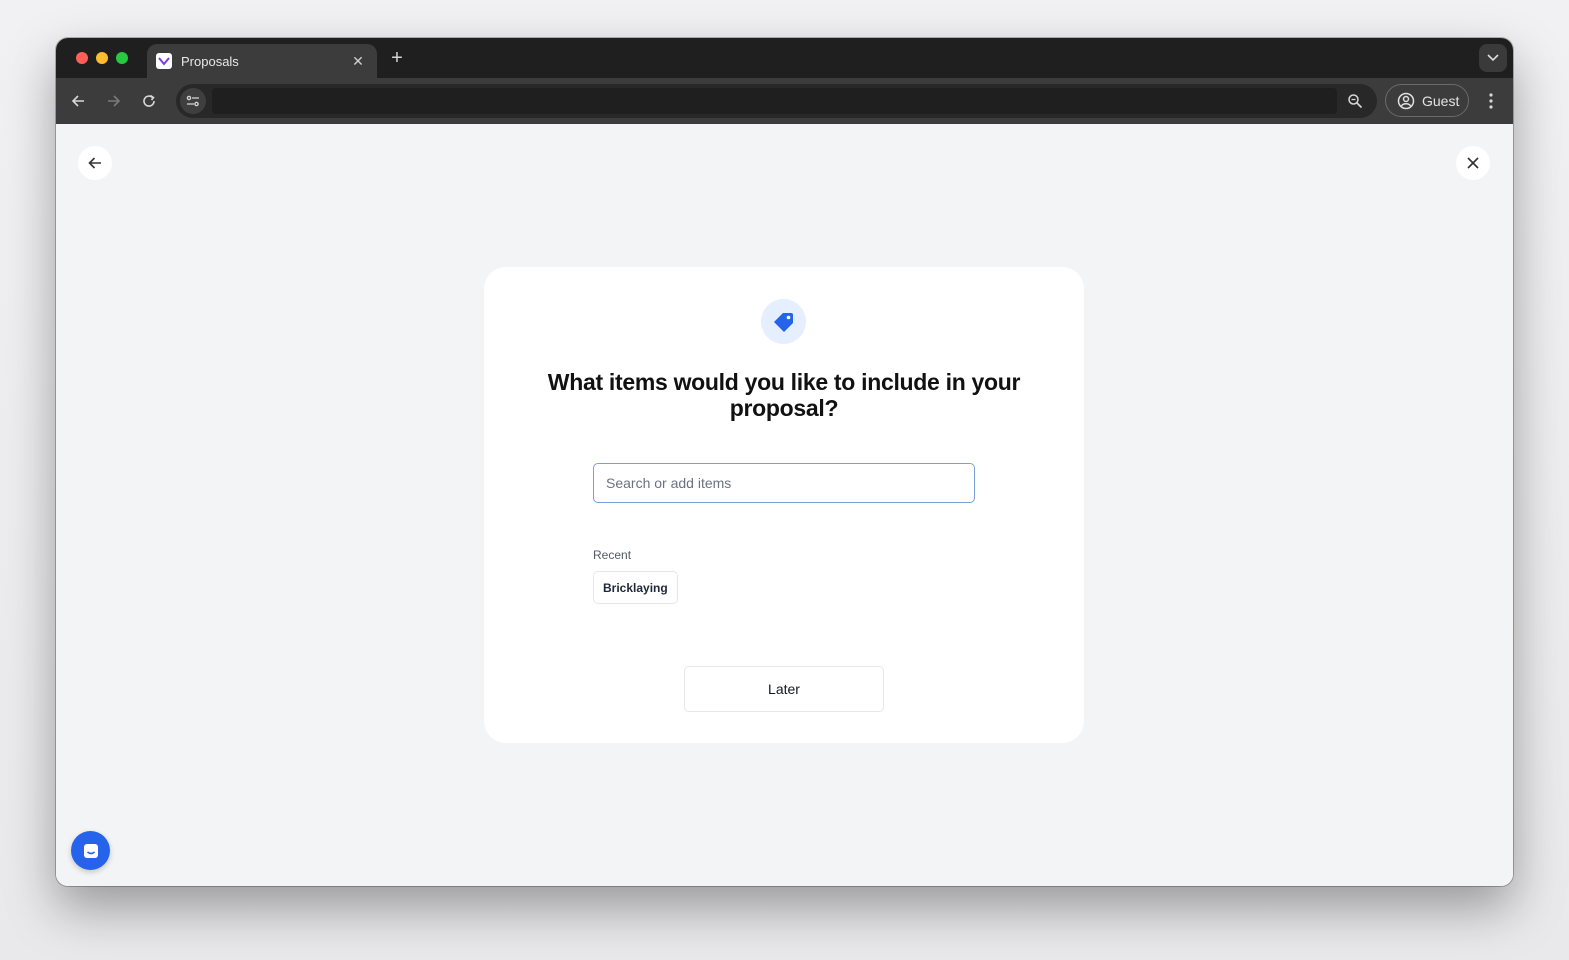 This screenshot has width=1569, height=960. What do you see at coordinates (164, 61) in the screenshot?
I see `proposals-logo-icon` at bounding box center [164, 61].